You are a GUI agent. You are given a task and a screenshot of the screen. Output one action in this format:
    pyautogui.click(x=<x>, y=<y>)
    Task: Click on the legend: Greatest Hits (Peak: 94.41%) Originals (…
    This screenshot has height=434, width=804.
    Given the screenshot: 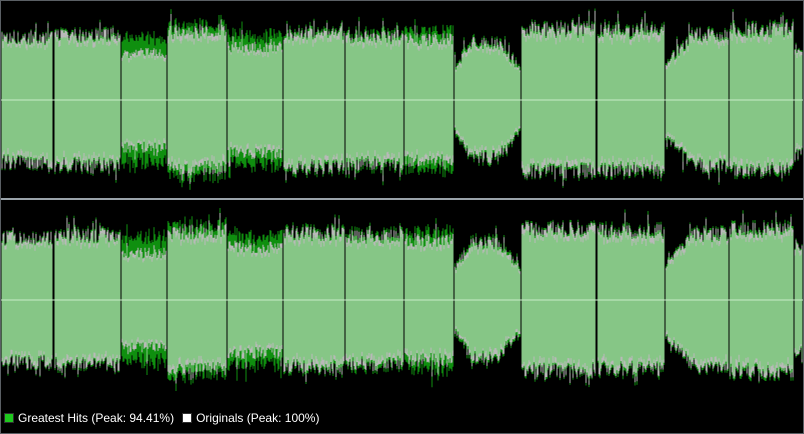 What is the action you would take?
    pyautogui.click(x=165, y=418)
    